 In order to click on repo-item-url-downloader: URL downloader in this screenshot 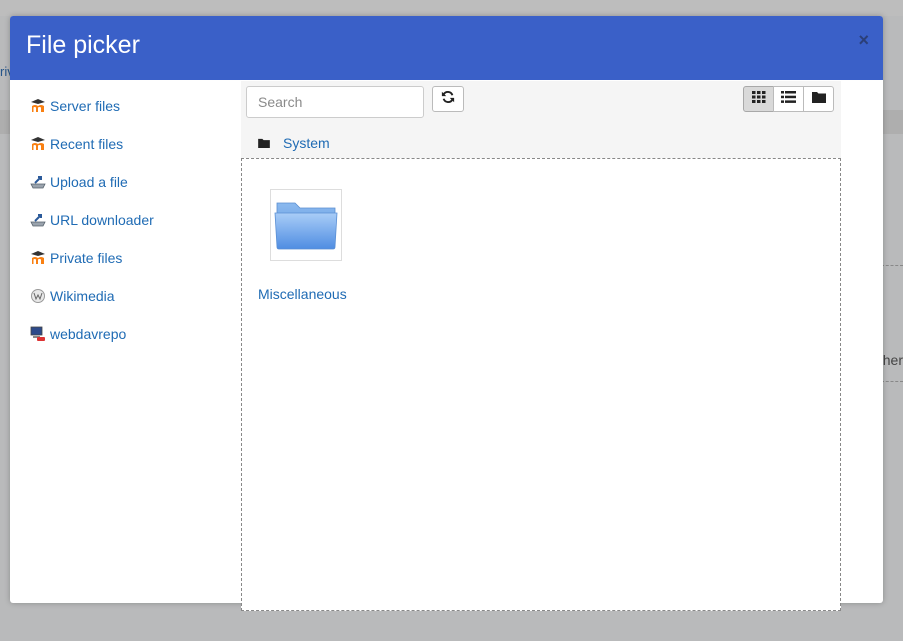, I will do `click(92, 220)`.